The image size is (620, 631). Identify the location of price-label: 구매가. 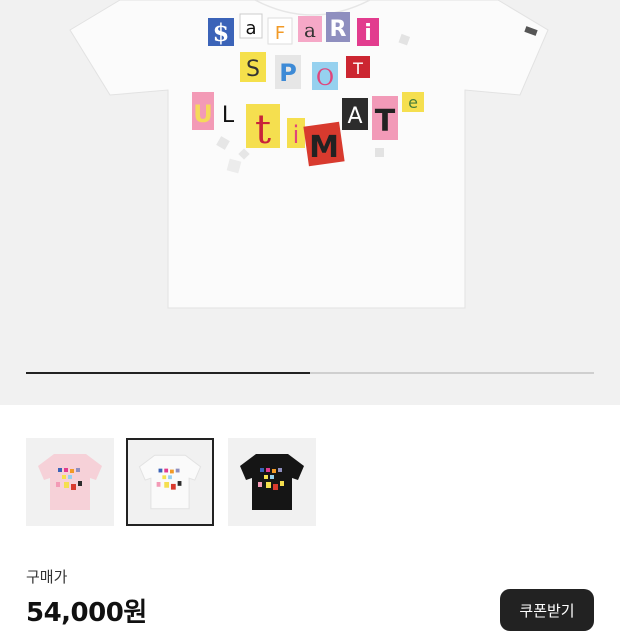
(47, 577).